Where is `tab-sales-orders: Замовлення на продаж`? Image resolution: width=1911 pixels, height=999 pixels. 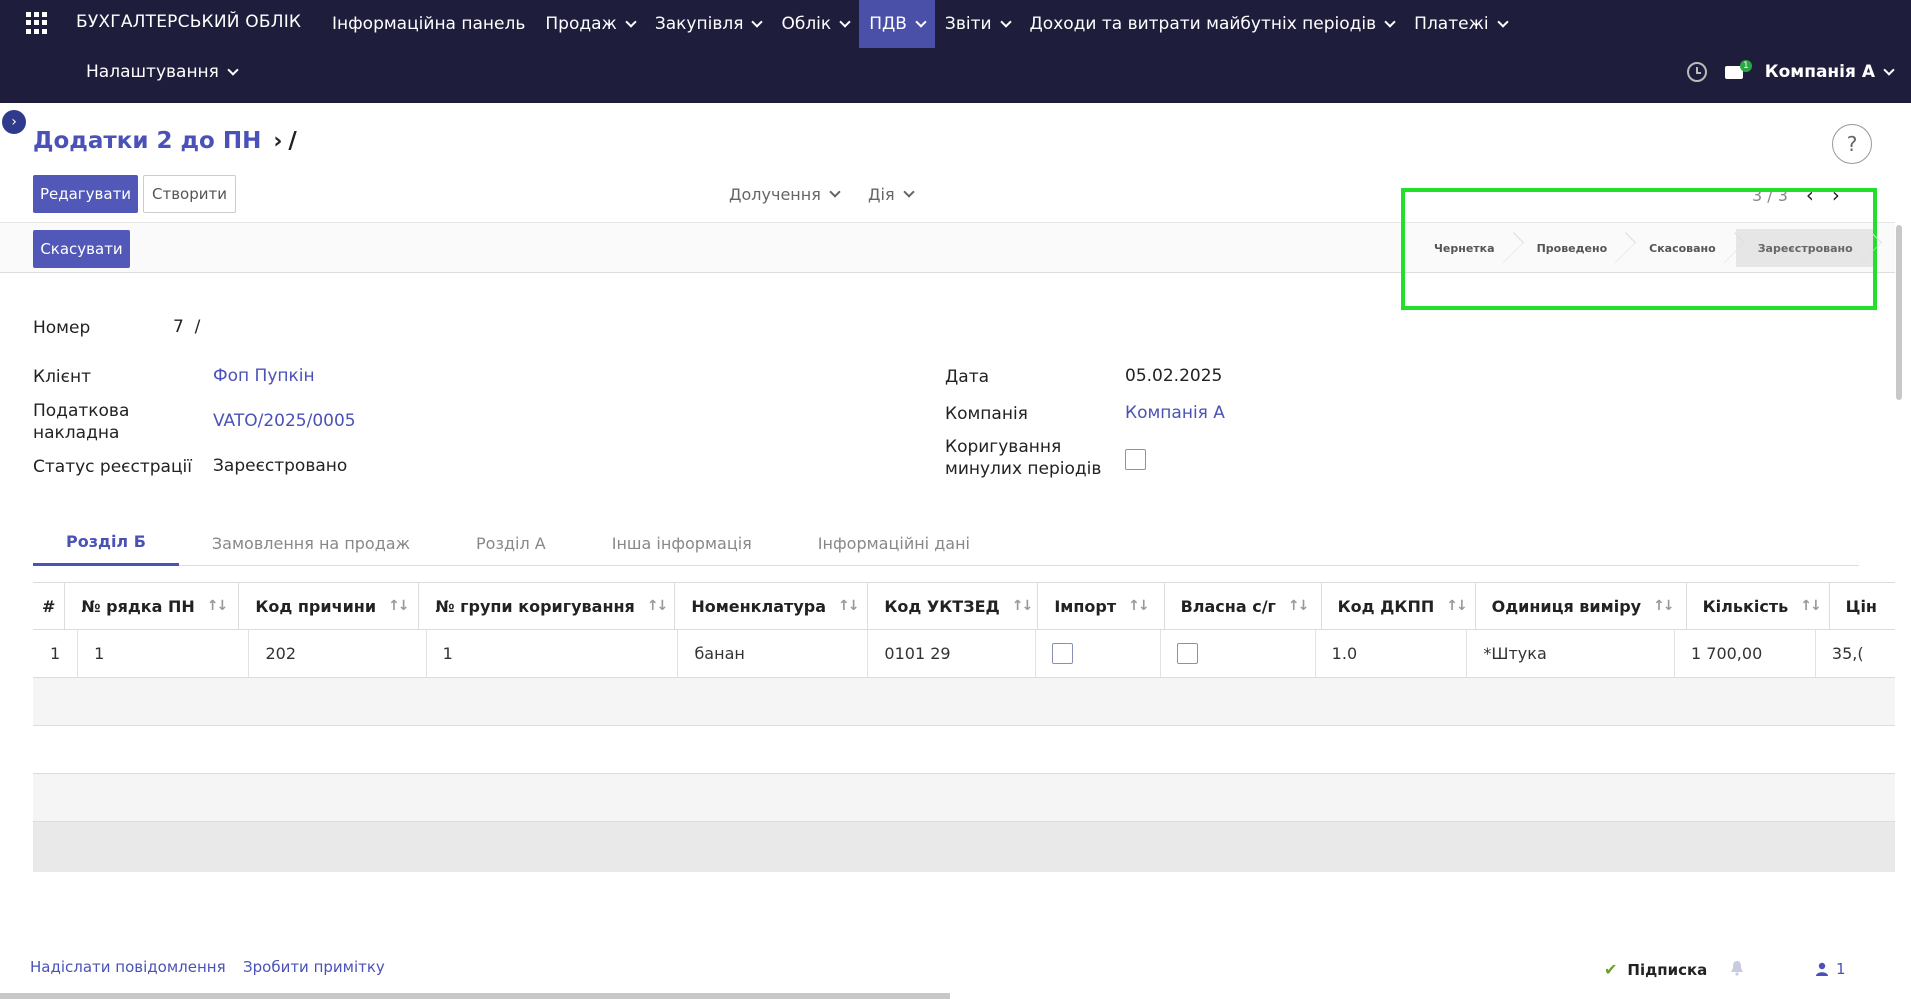
tab-sales-orders: Замовлення на продаж is located at coordinates (311, 543).